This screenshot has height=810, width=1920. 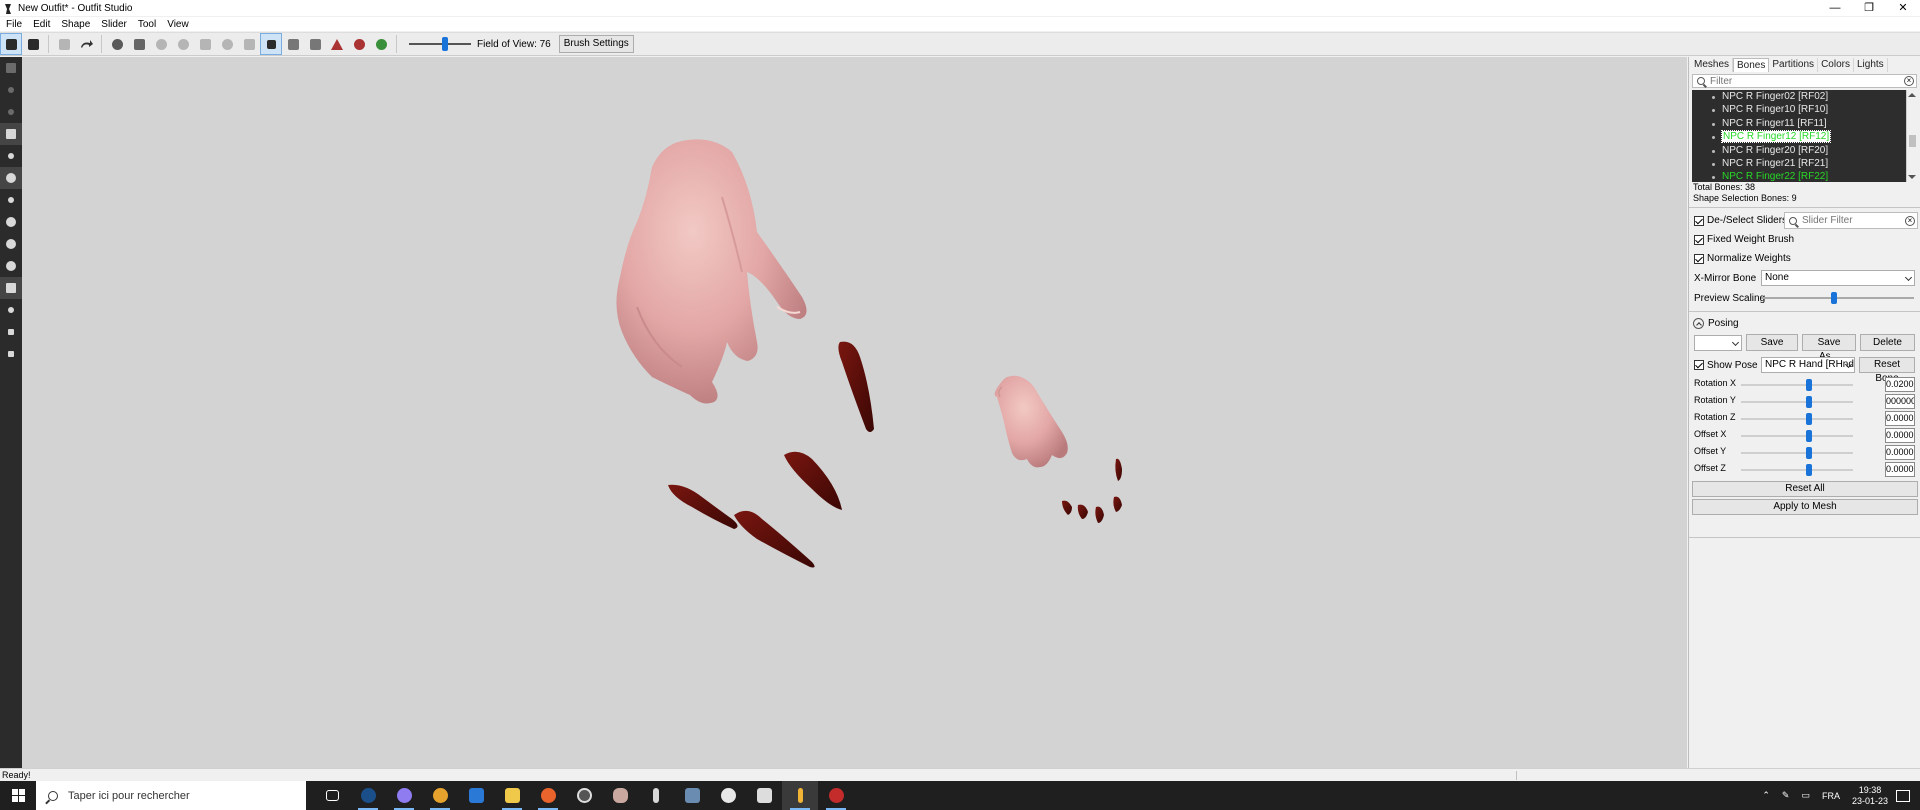 What do you see at coordinates (113, 24) in the screenshot?
I see `menu-slider: Slider` at bounding box center [113, 24].